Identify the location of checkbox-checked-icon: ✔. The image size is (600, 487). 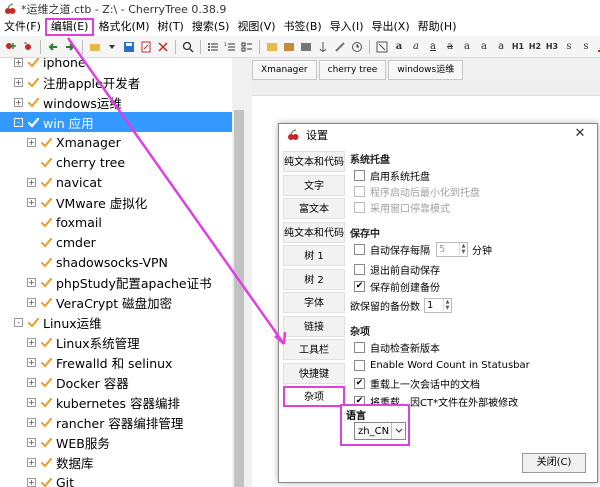
(359, 286).